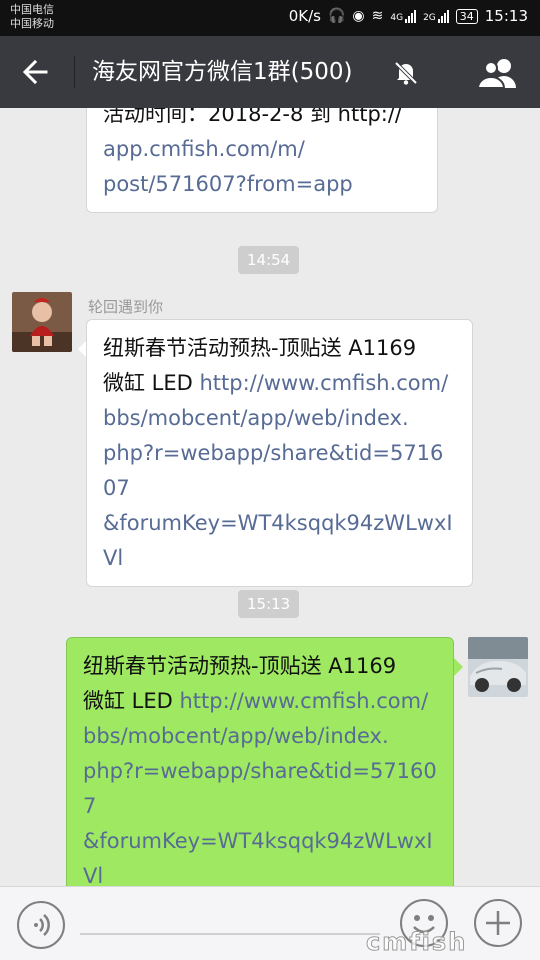 The width and height of the screenshot is (540, 960). I want to click on signal-icon-2: 2G, so click(436, 16).